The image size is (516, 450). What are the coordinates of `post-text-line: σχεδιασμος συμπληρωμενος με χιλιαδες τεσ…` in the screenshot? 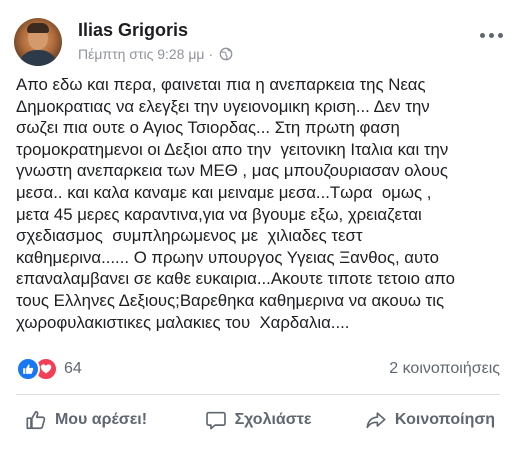 It's located at (189, 236).